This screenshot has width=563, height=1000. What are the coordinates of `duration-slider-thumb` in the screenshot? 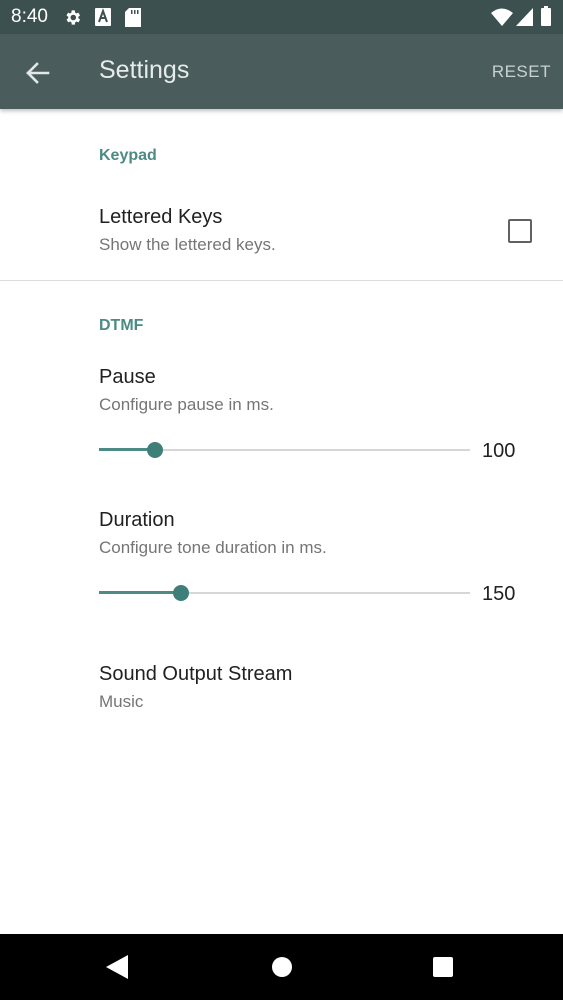 It's located at (180, 593).